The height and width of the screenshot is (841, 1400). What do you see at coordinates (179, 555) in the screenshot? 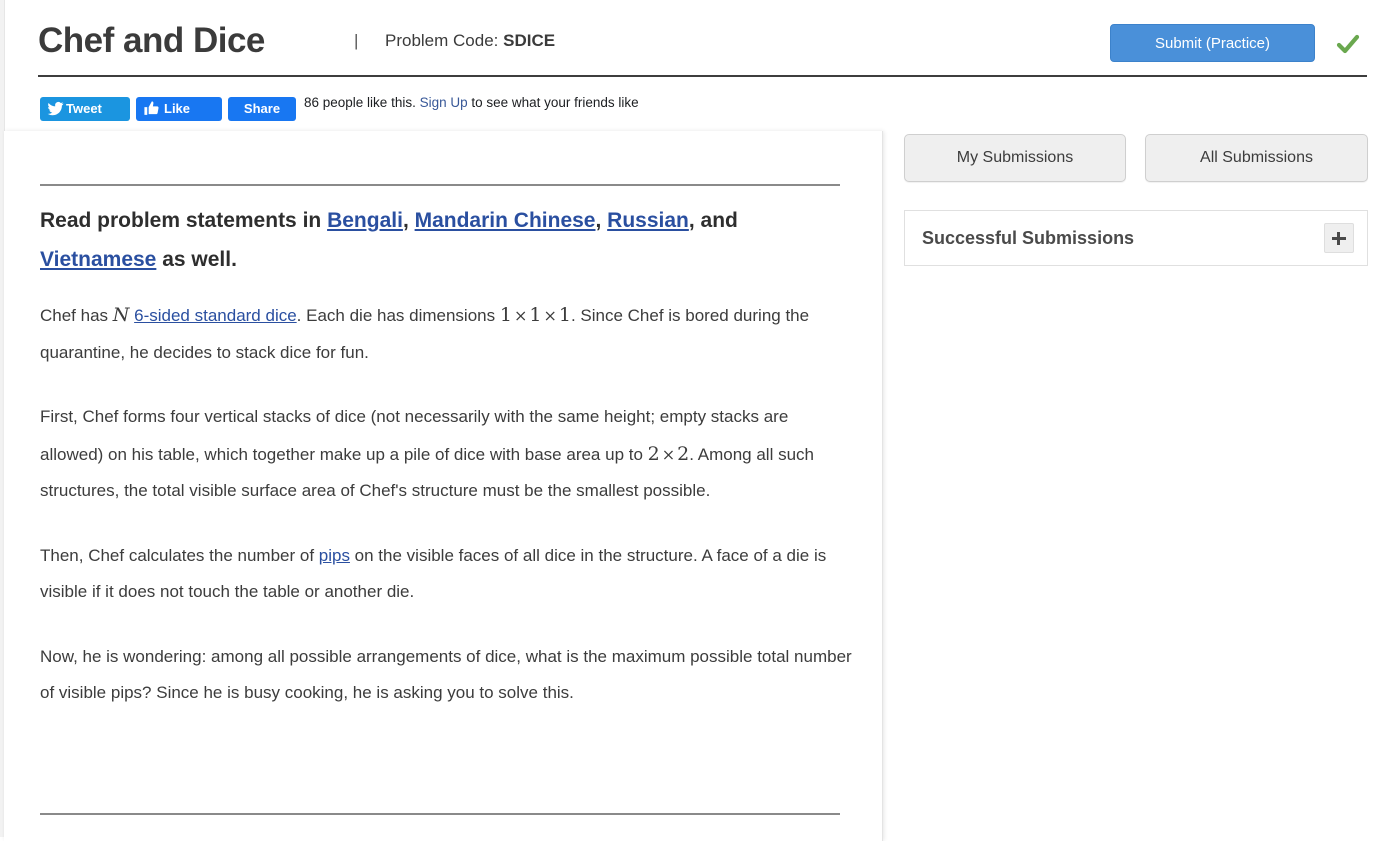
I see `p3-text-a: Then, Chef calculates the number of` at bounding box center [179, 555].